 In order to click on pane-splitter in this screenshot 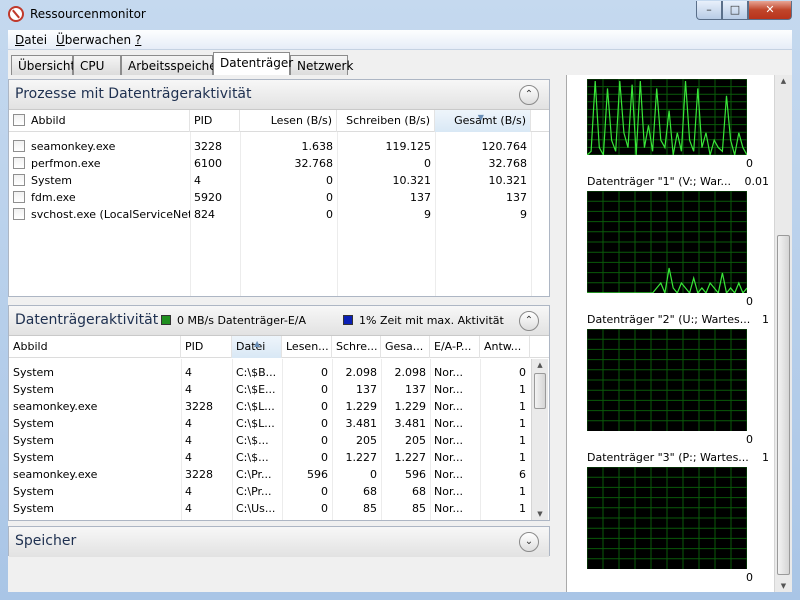, I will do `click(560, 333)`.